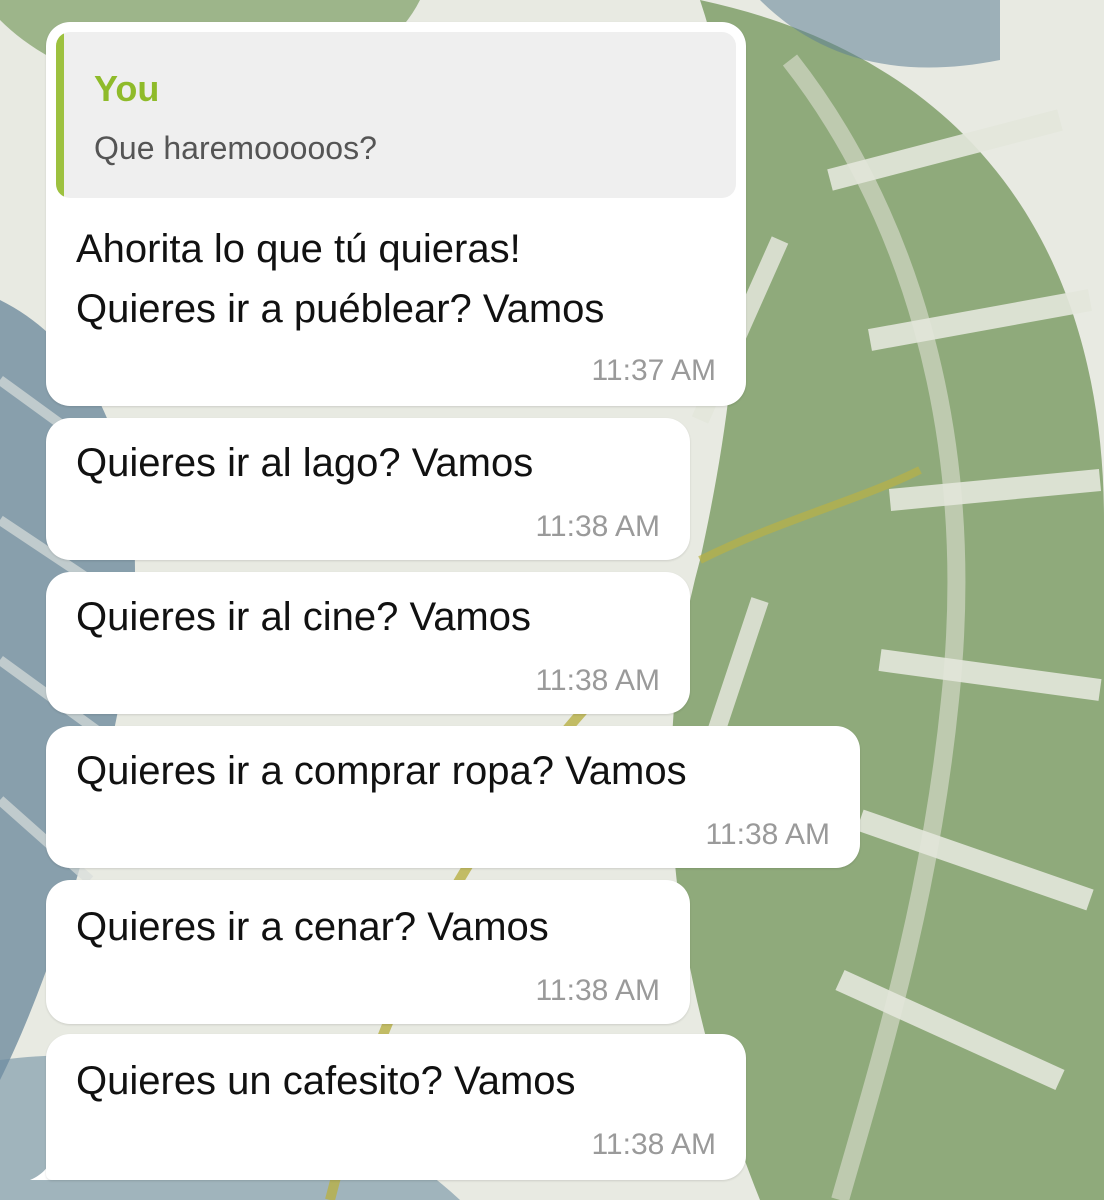 The image size is (1104, 1200). I want to click on message-text-line: Ahorita lo que tú quieras!, so click(298, 249).